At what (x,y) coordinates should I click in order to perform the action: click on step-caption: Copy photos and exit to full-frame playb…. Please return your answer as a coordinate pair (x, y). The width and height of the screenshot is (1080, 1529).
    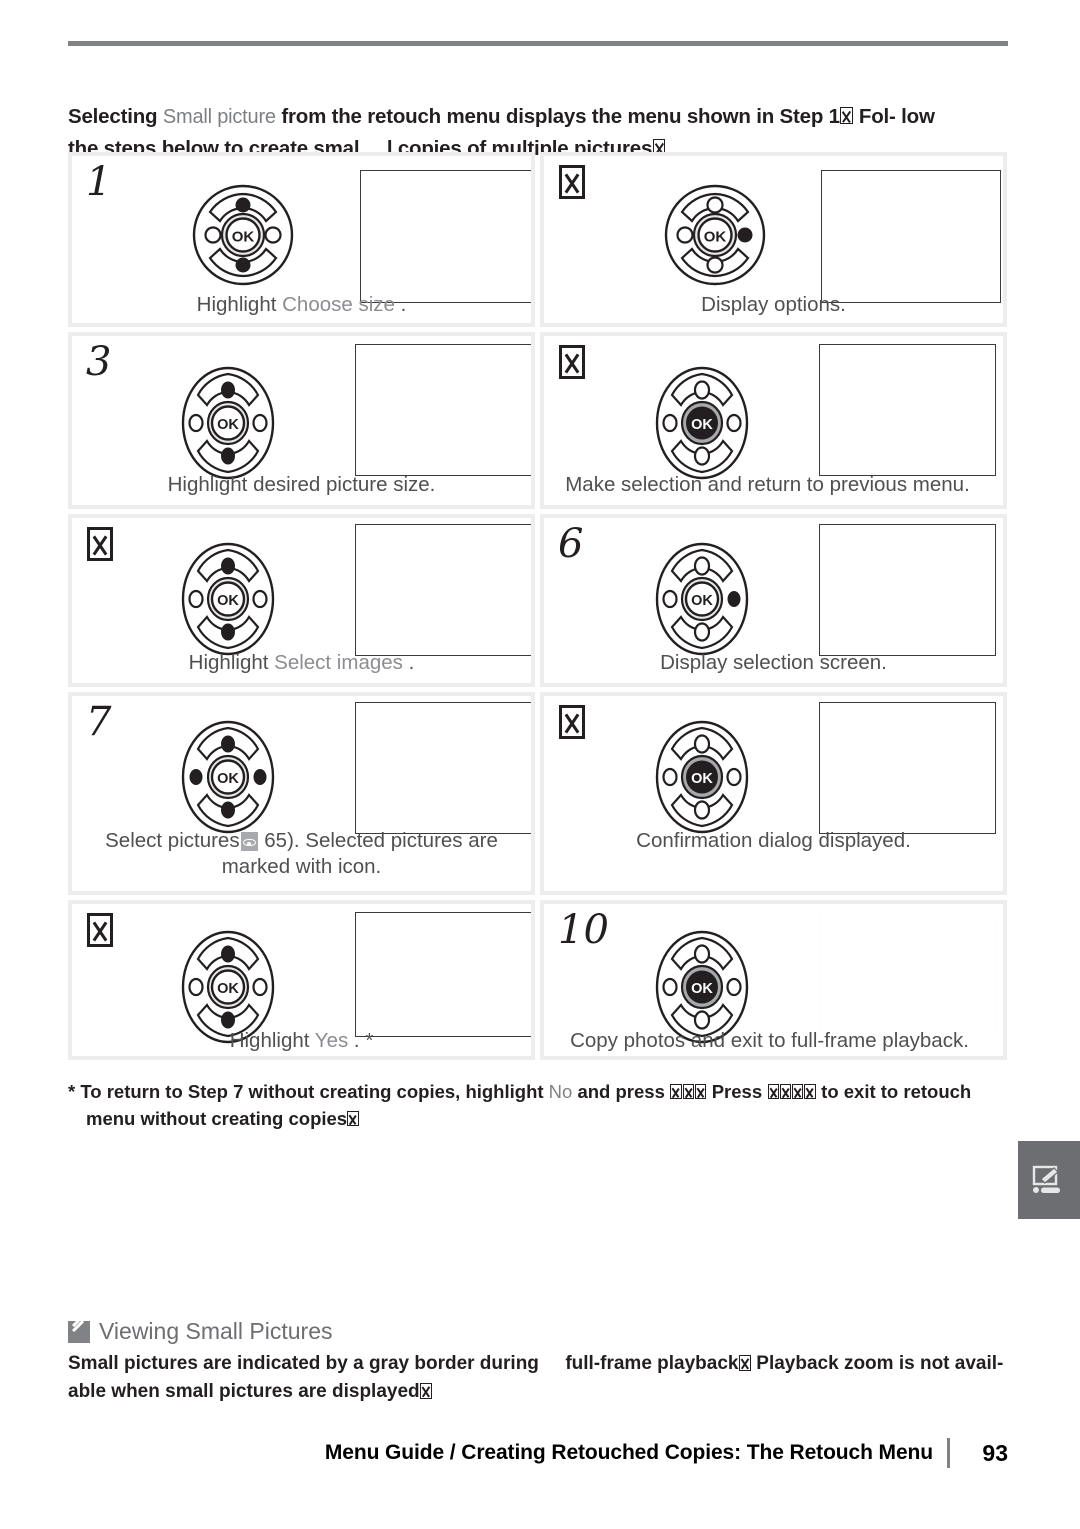
    Looking at the image, I should click on (769, 1040).